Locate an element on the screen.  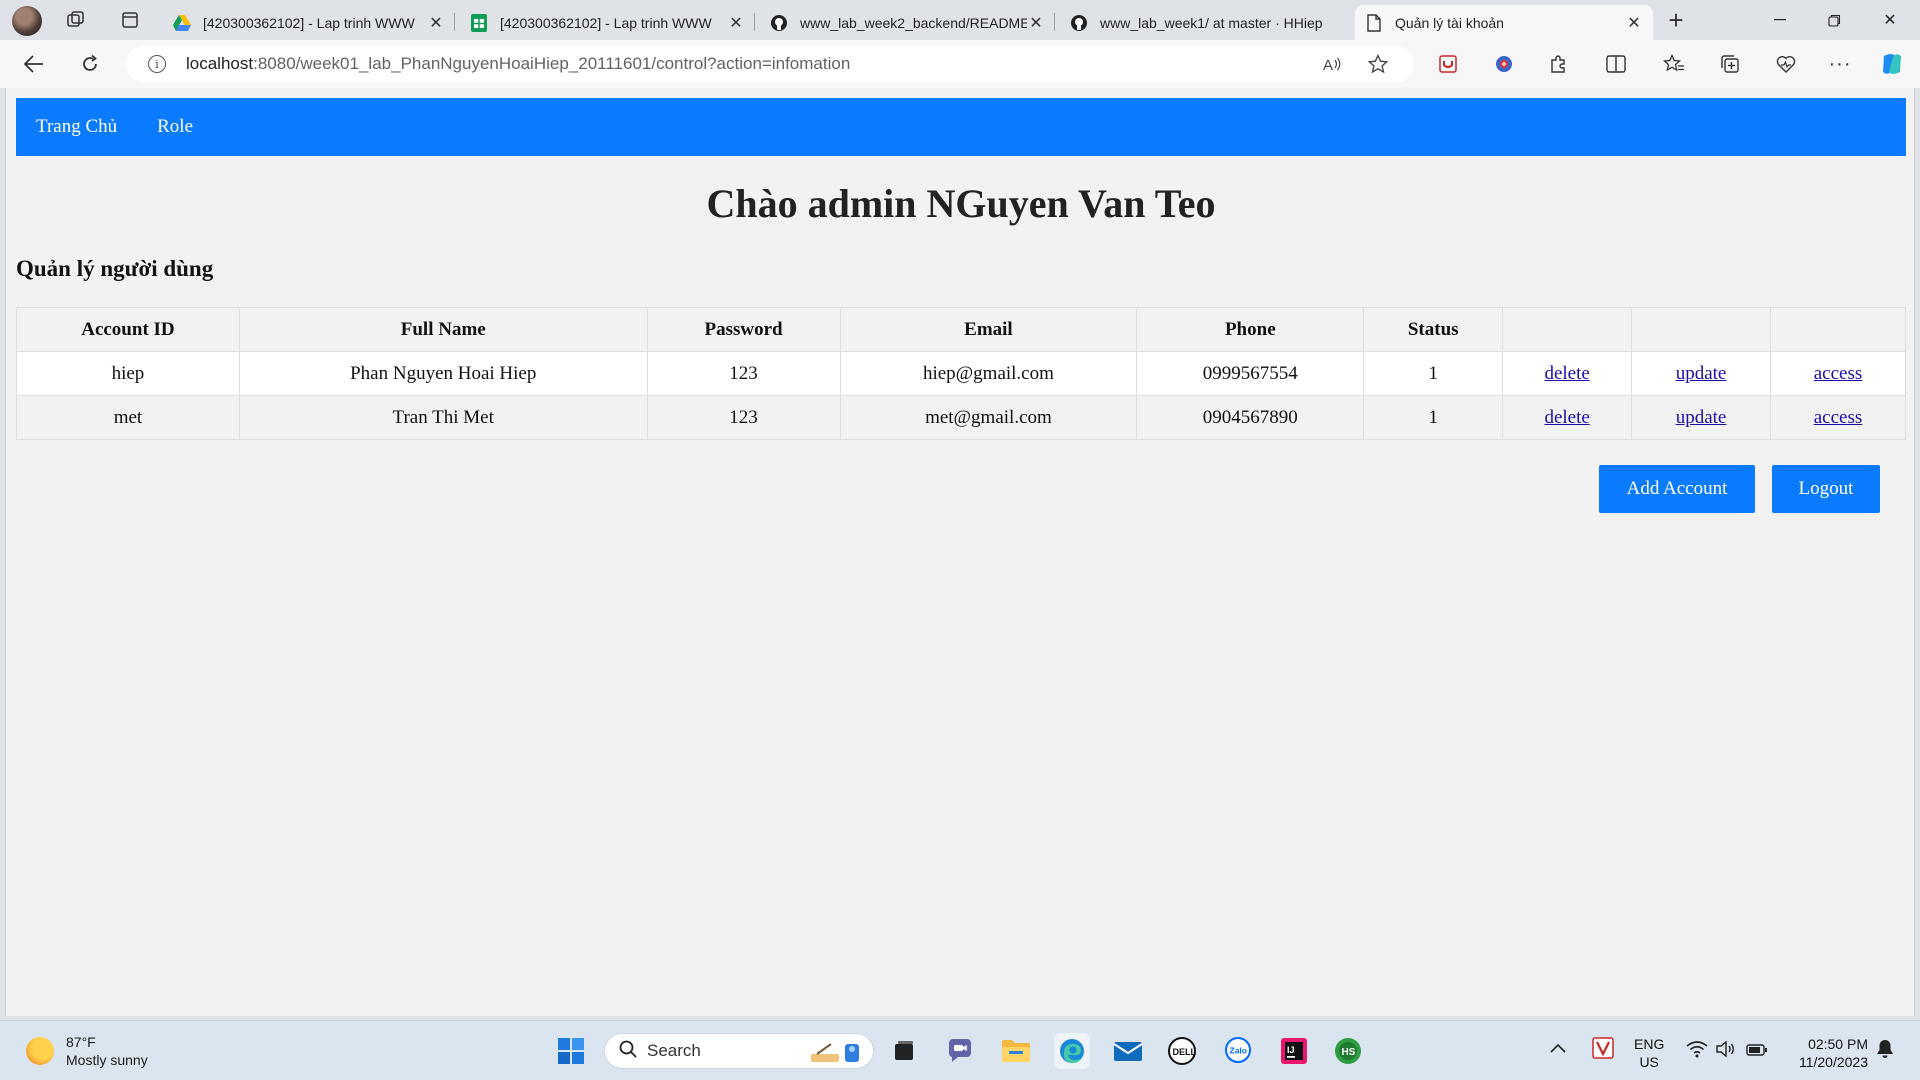
site-info-icon: i is located at coordinates (157, 64).